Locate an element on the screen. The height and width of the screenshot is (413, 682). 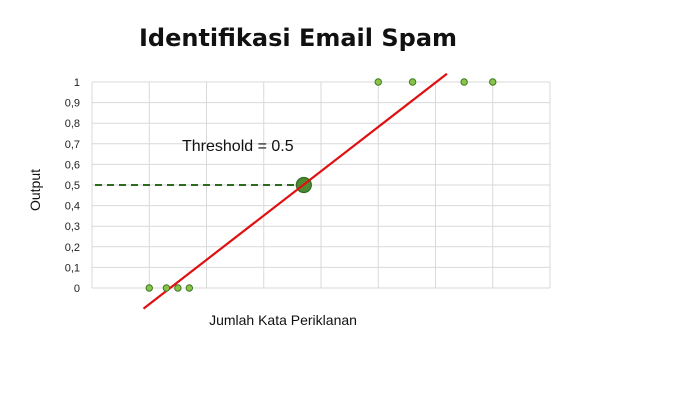
y-tick-label: 0 is located at coordinates (77, 289).